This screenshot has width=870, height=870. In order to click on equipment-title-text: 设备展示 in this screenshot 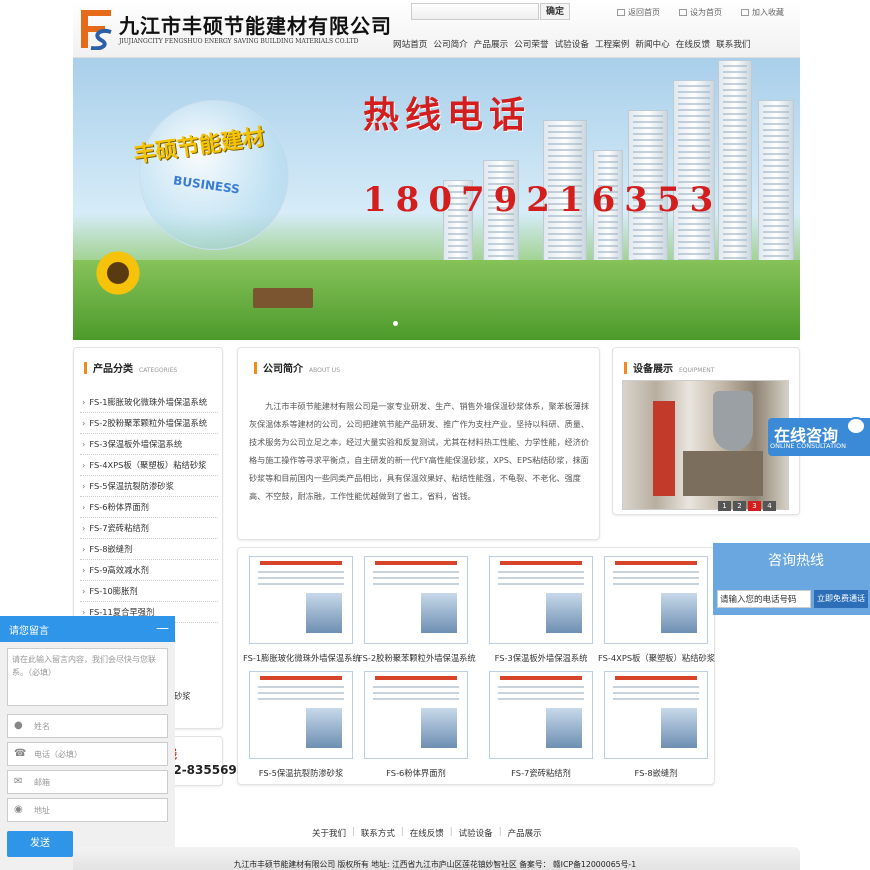, I will do `click(653, 369)`.